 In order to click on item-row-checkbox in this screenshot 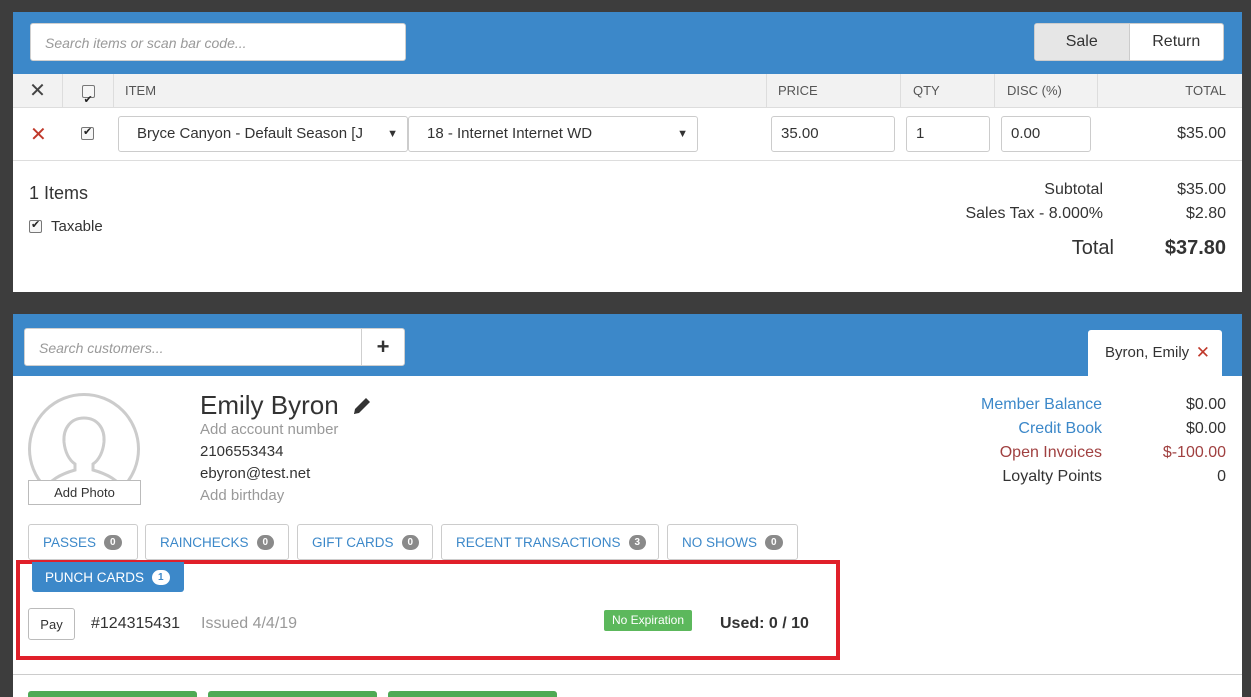, I will do `click(87, 135)`.